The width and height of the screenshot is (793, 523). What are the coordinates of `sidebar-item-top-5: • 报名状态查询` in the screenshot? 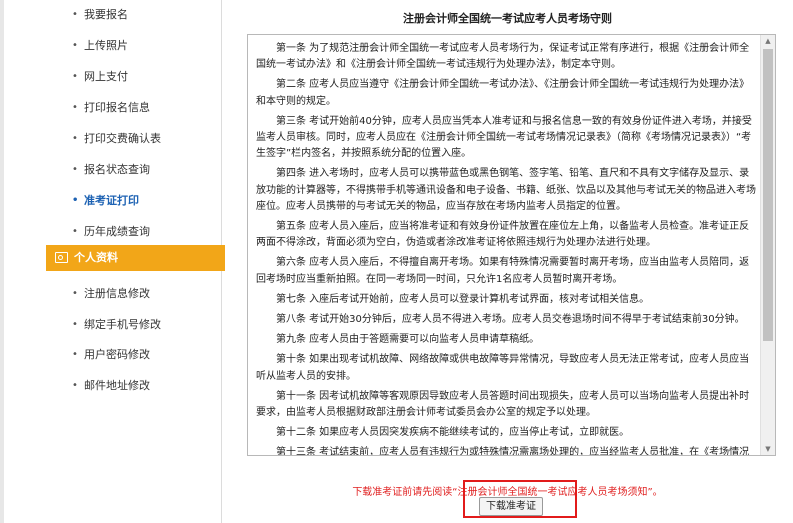 It's located at (112, 170).